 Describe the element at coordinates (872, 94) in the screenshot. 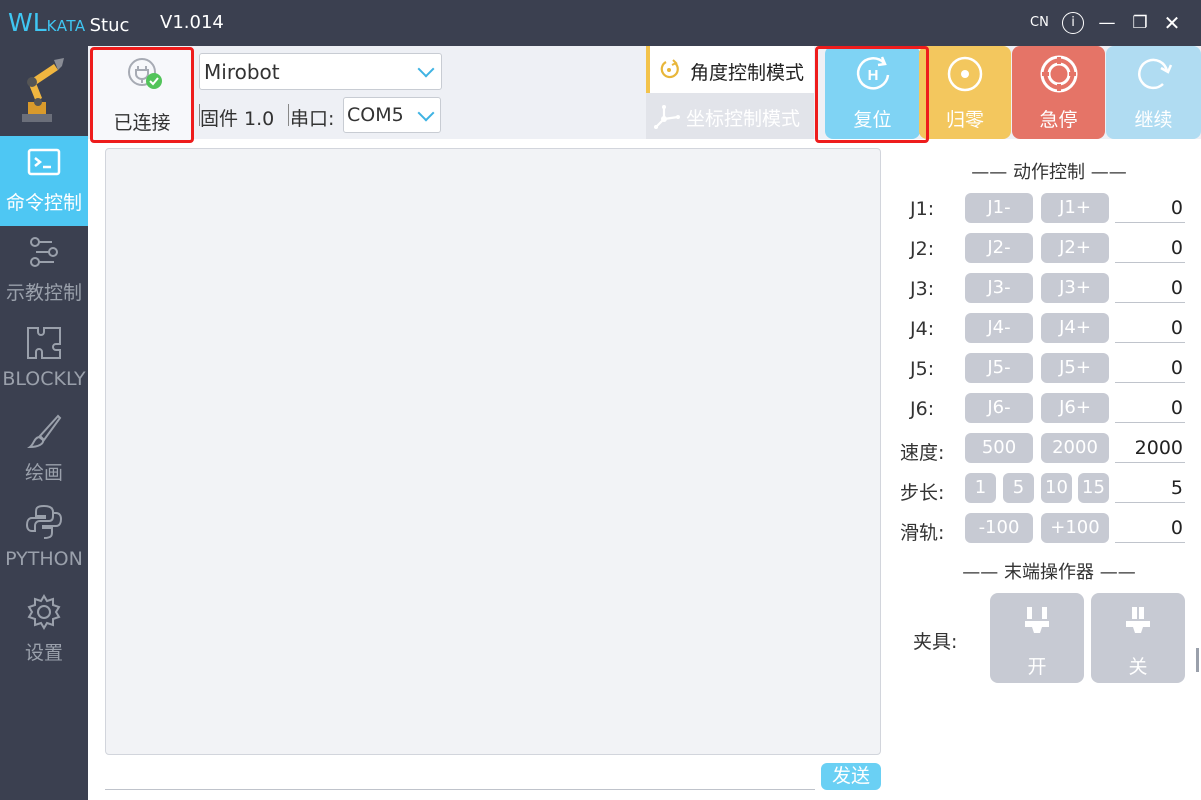

I see `home-highlight-box` at that location.